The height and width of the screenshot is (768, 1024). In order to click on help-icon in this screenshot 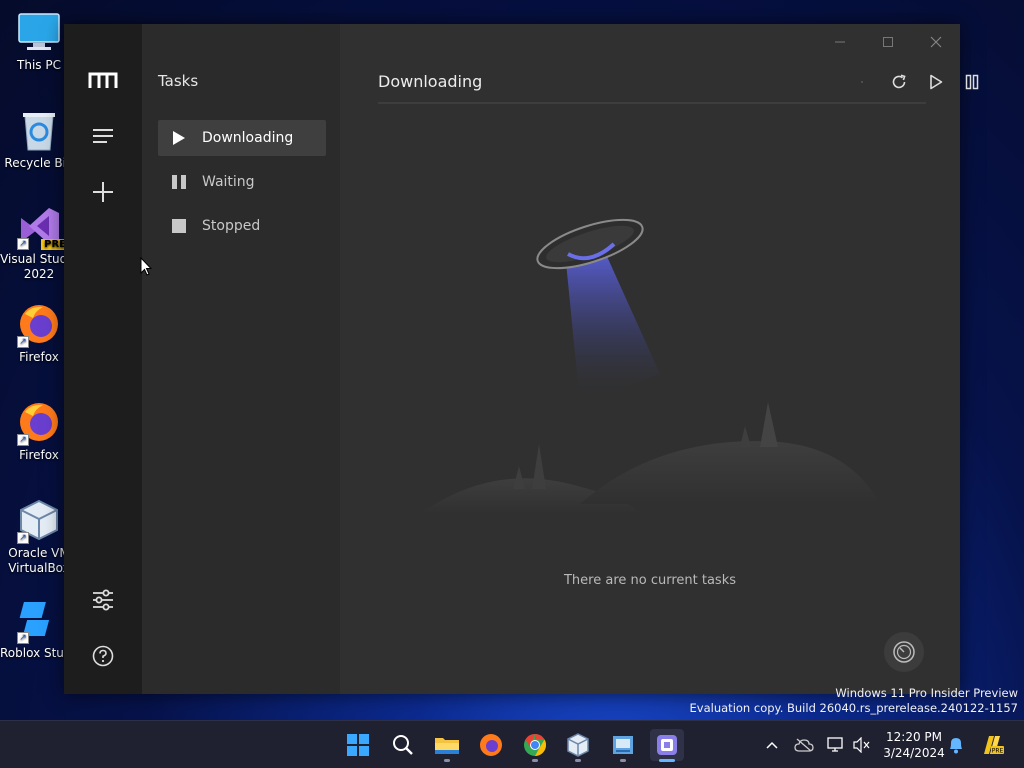, I will do `click(103, 656)`.